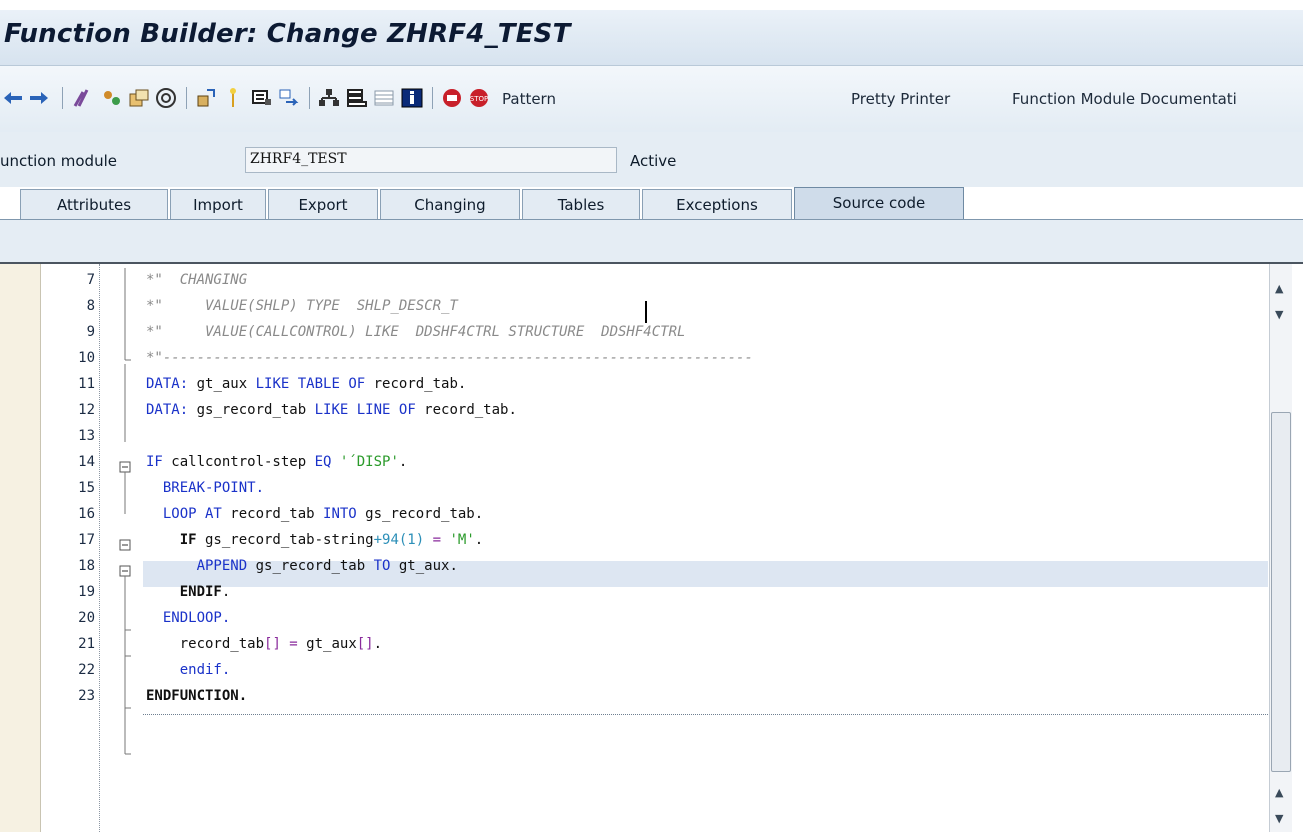 The width and height of the screenshot is (1303, 832). I want to click on insert-icon, so click(233, 98).